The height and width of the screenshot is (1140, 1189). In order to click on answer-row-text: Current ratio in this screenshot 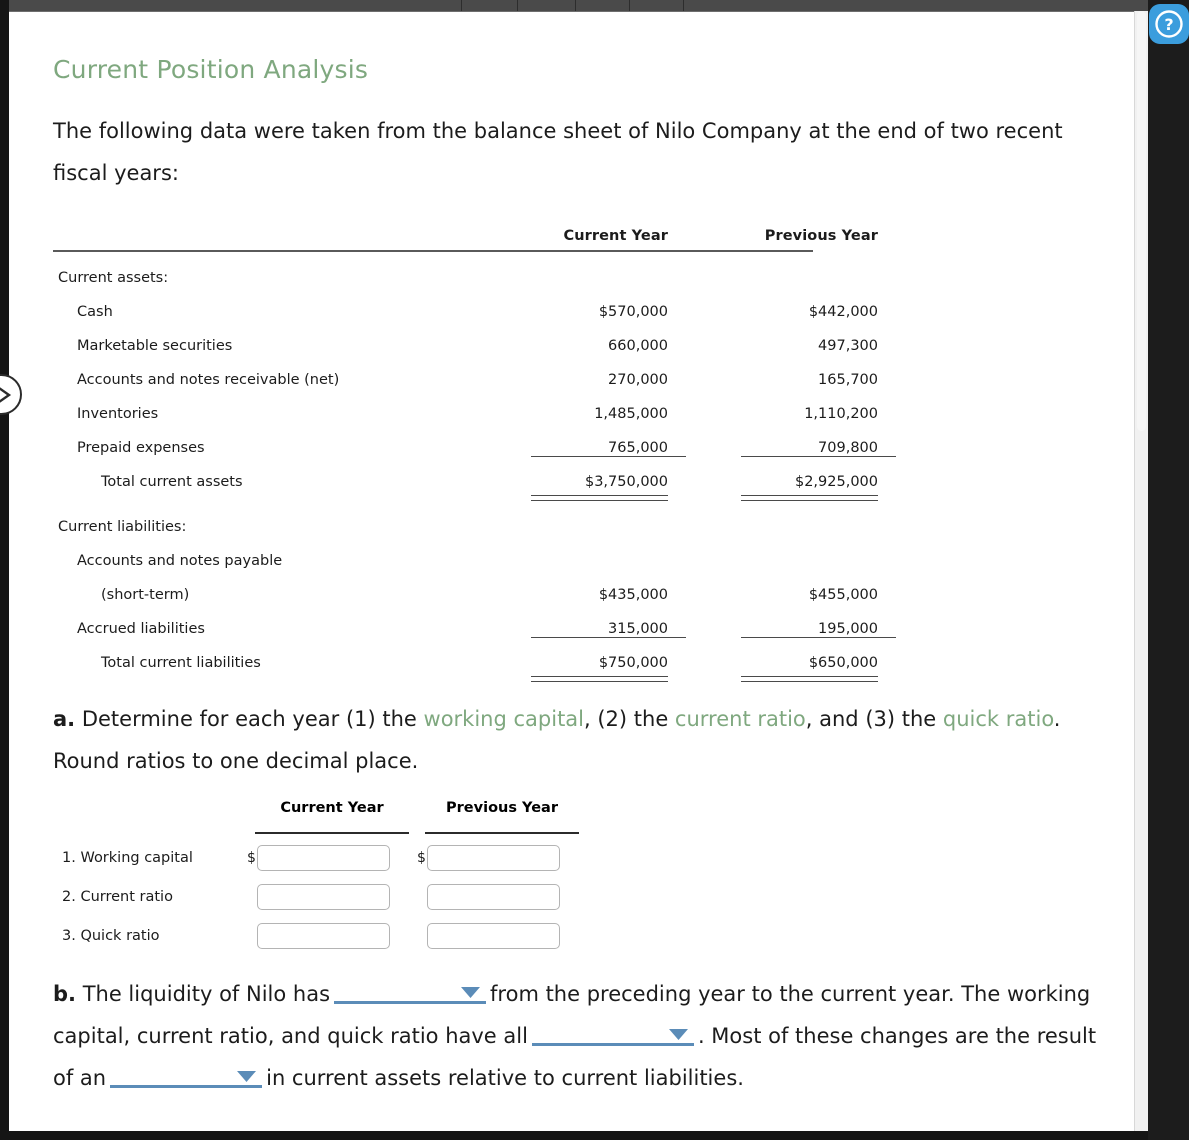, I will do `click(126, 896)`.